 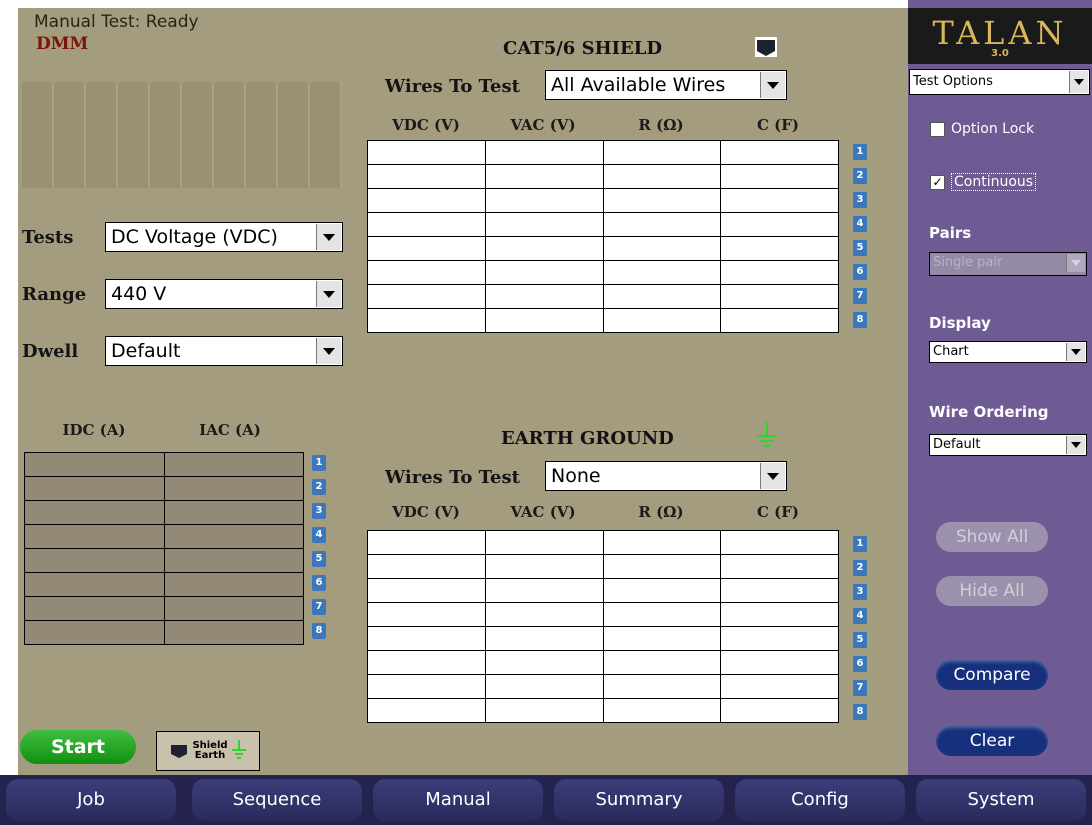 I want to click on meter-display, so click(x=182, y=135).